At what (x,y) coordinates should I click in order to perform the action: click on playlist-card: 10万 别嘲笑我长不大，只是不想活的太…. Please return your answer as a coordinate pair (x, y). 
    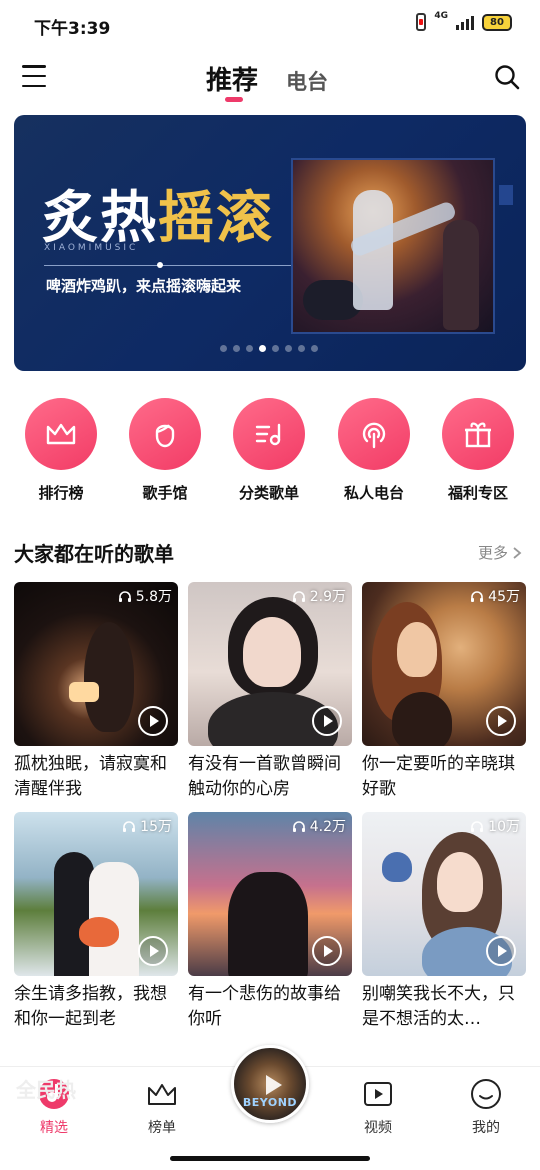
    Looking at the image, I should click on (444, 922).